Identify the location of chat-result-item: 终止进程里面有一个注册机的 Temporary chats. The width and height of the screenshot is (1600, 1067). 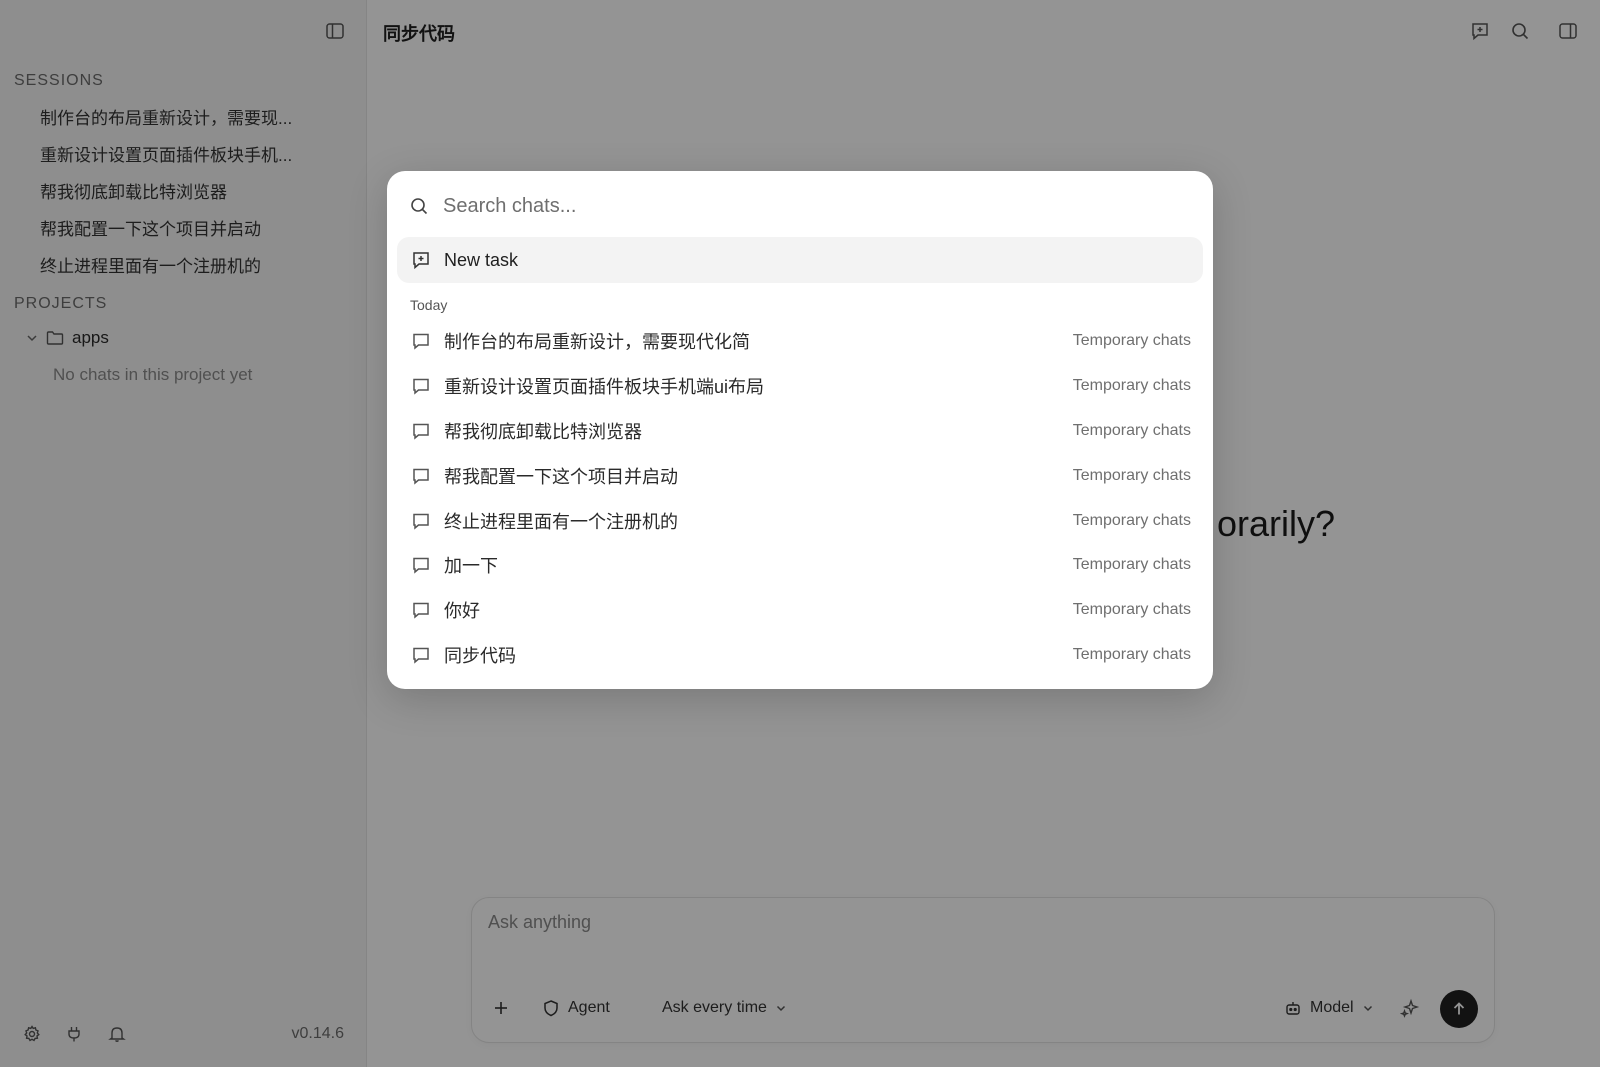
(800, 520).